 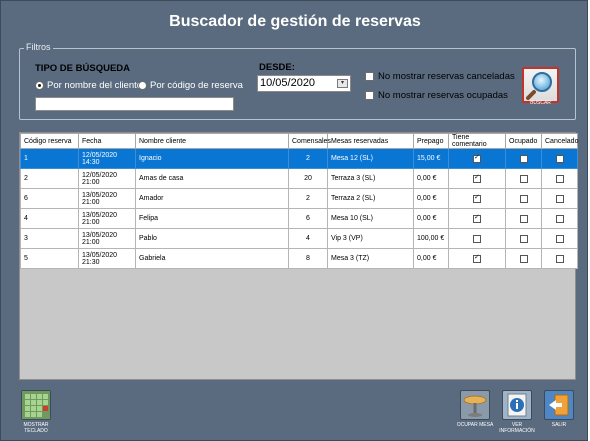 What do you see at coordinates (308, 238) in the screenshot?
I see `diners-cell: 4` at bounding box center [308, 238].